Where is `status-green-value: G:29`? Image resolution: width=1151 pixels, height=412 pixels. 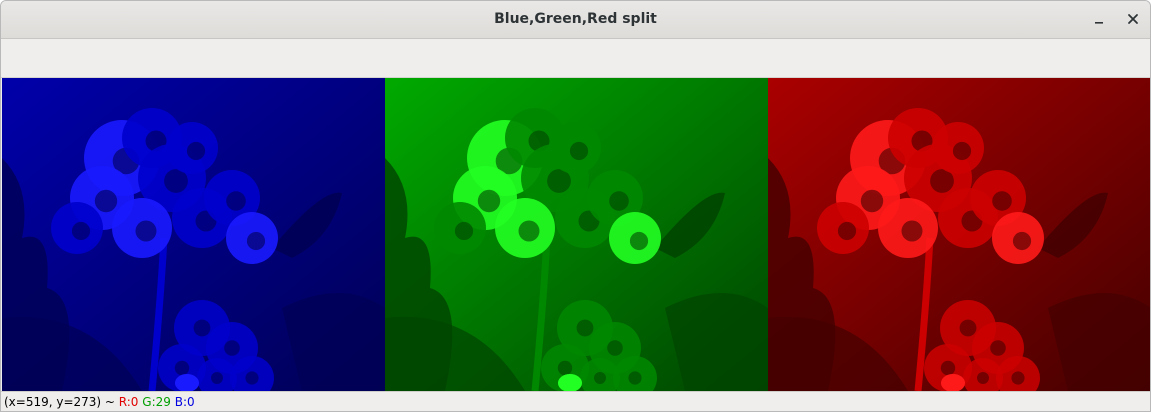
status-green-value: G:29 is located at coordinates (156, 402).